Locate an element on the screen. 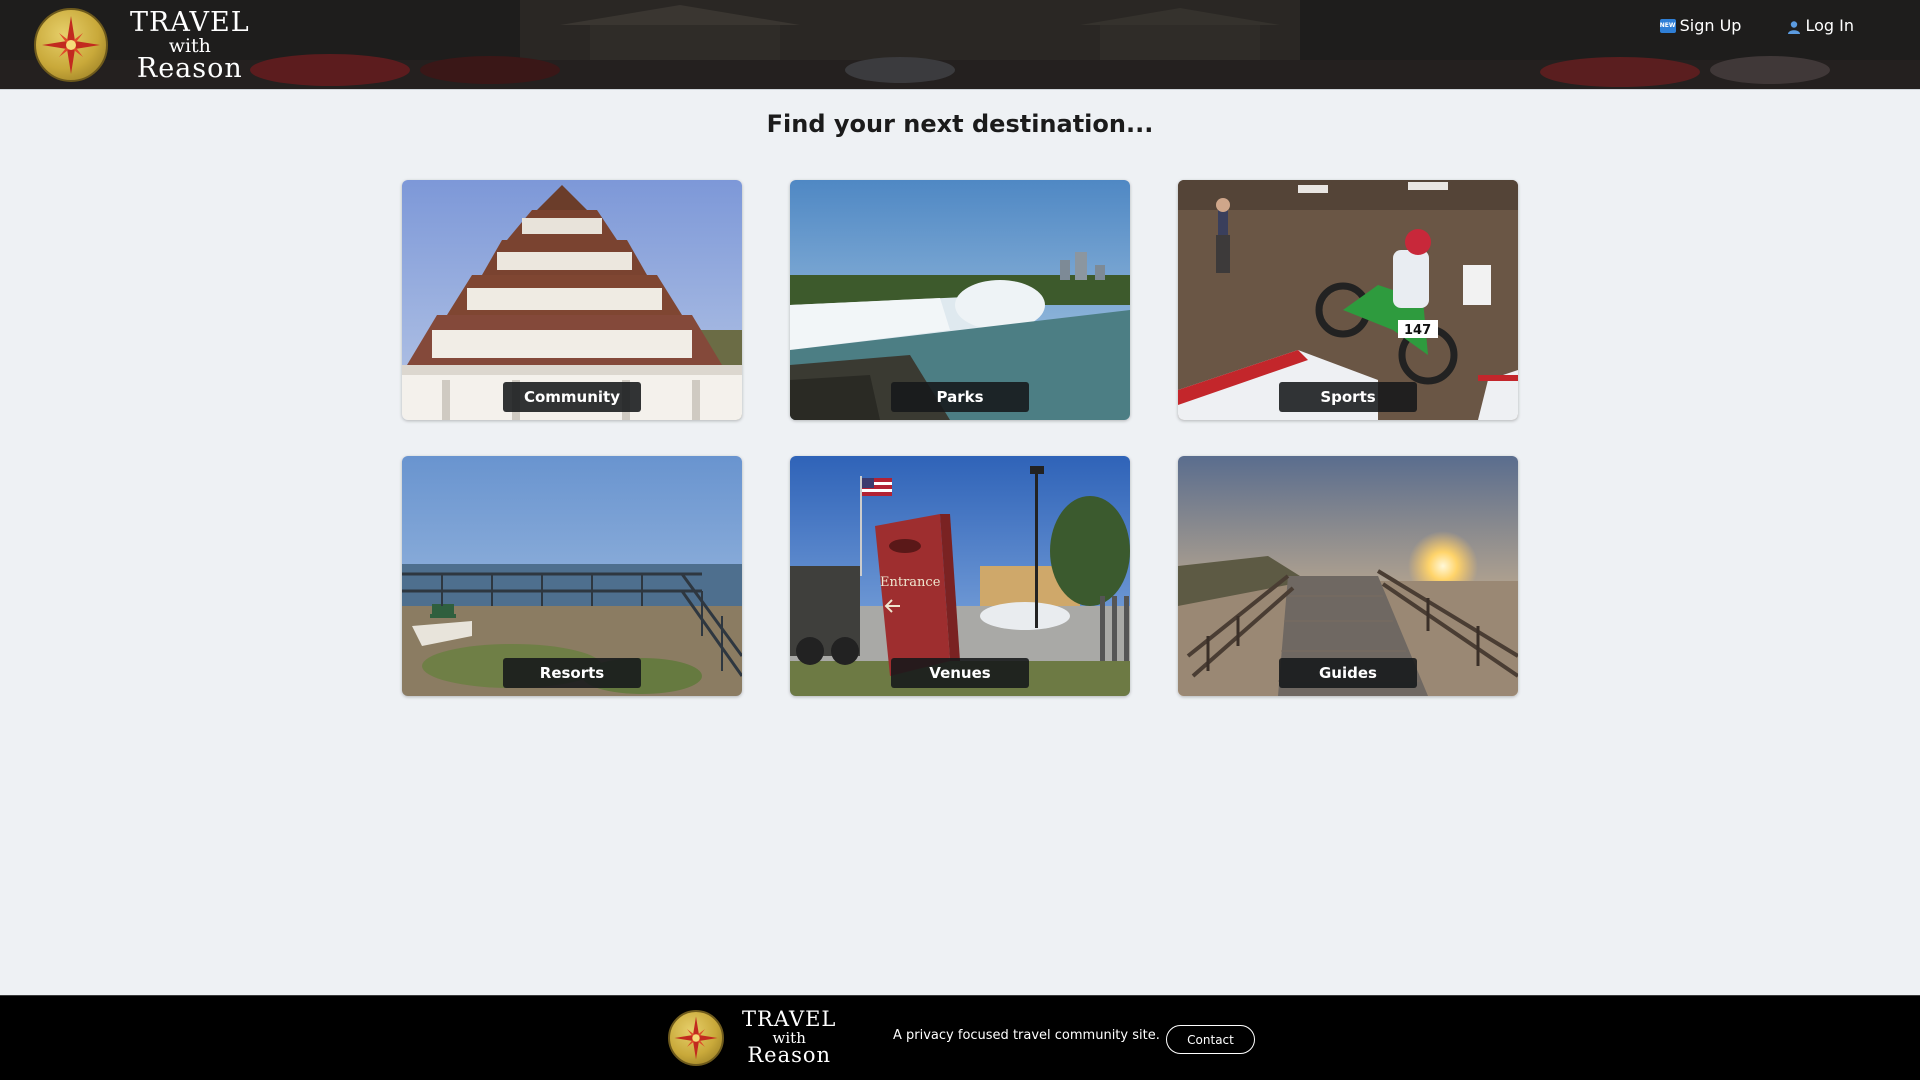 The height and width of the screenshot is (1080, 1920). footer-brand-wordmark: TRAVEL with Reason is located at coordinates (789, 1037).